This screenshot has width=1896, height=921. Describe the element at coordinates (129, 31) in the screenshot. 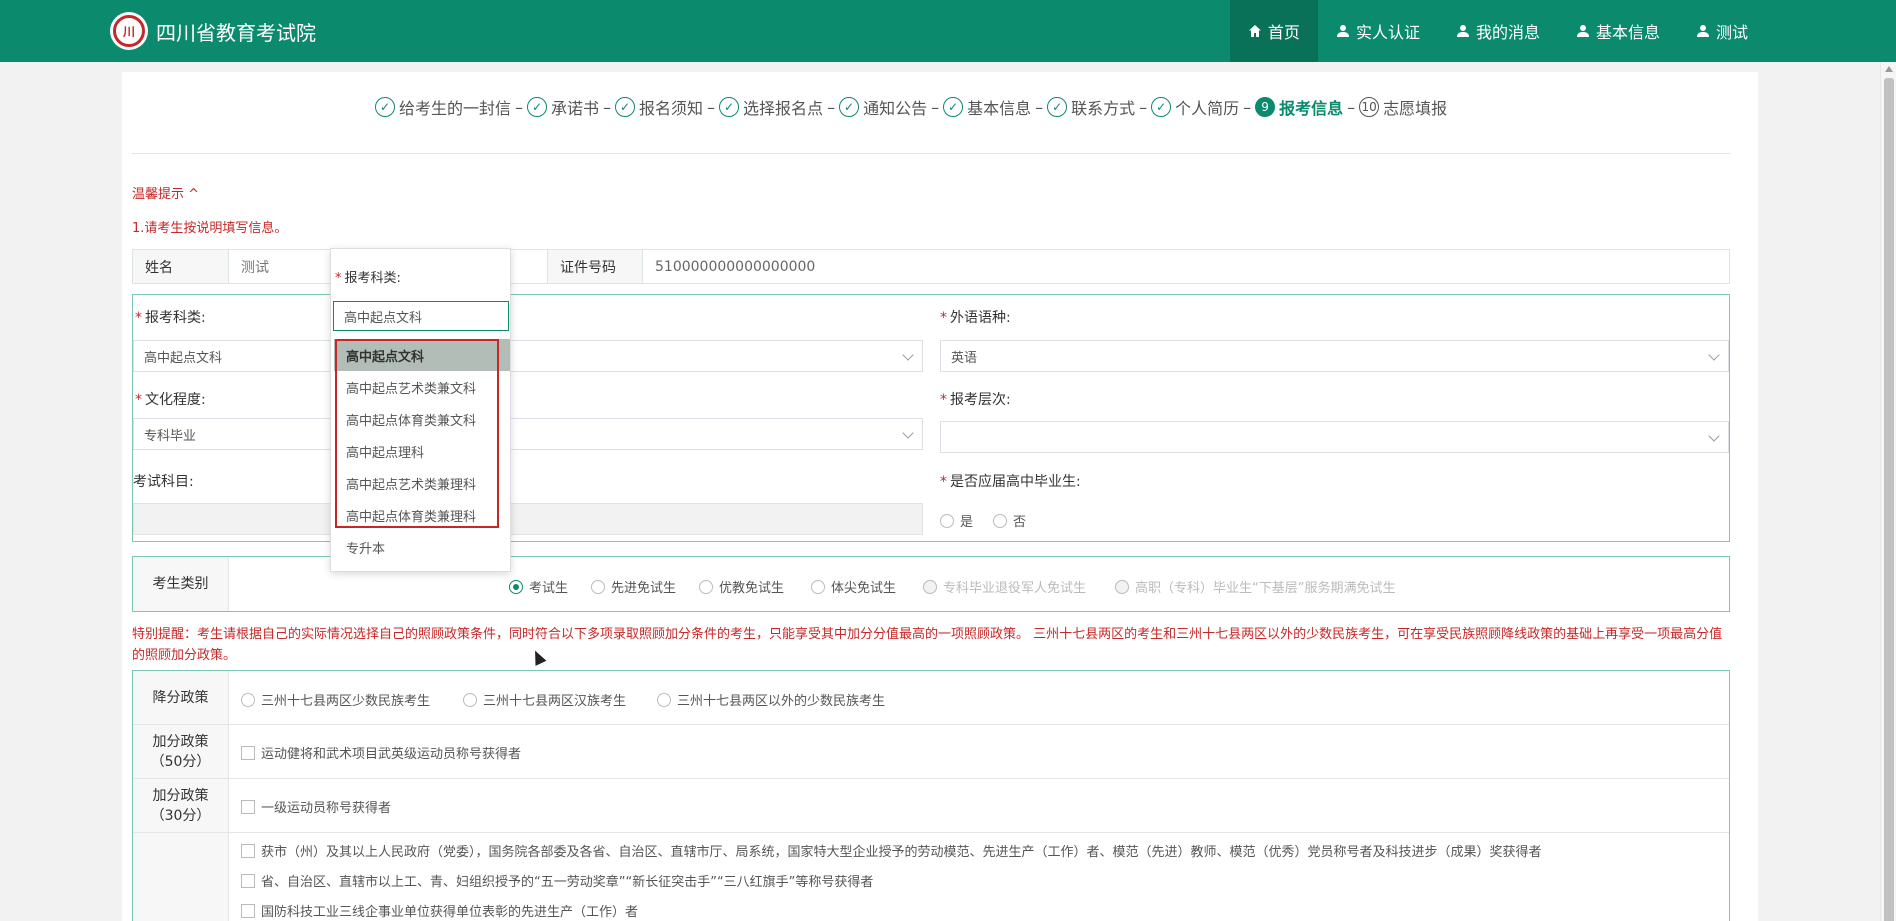

I see `logo-icon: 川` at that location.